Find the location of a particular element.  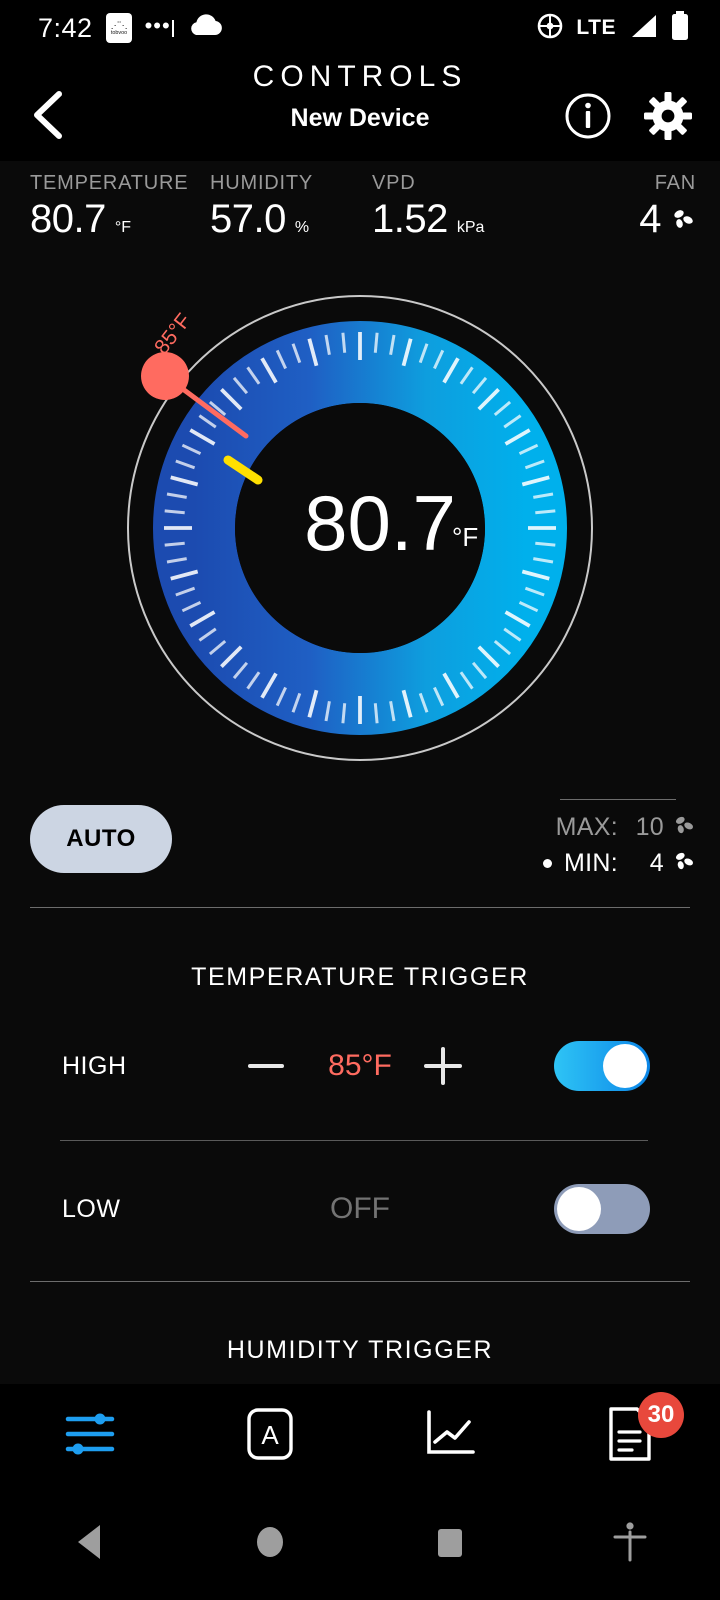

nav-reports-tab: 30 is located at coordinates (630, 1436).